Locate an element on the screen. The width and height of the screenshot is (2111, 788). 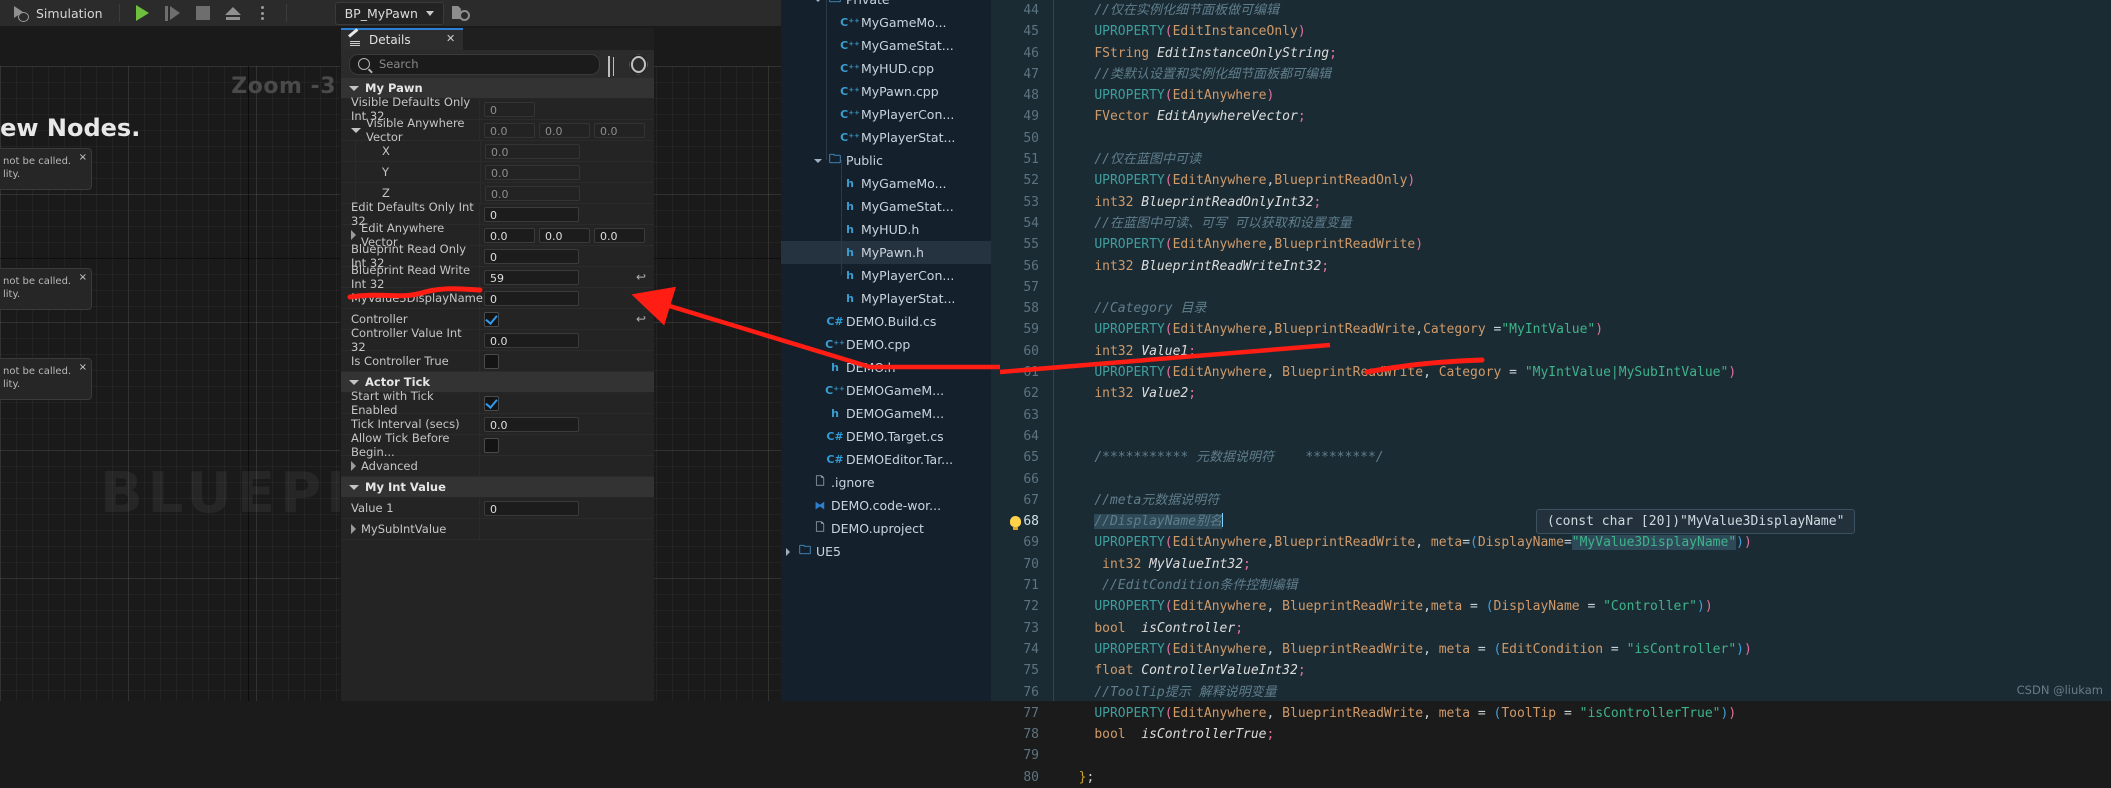
search-box is located at coordinates (474, 64).